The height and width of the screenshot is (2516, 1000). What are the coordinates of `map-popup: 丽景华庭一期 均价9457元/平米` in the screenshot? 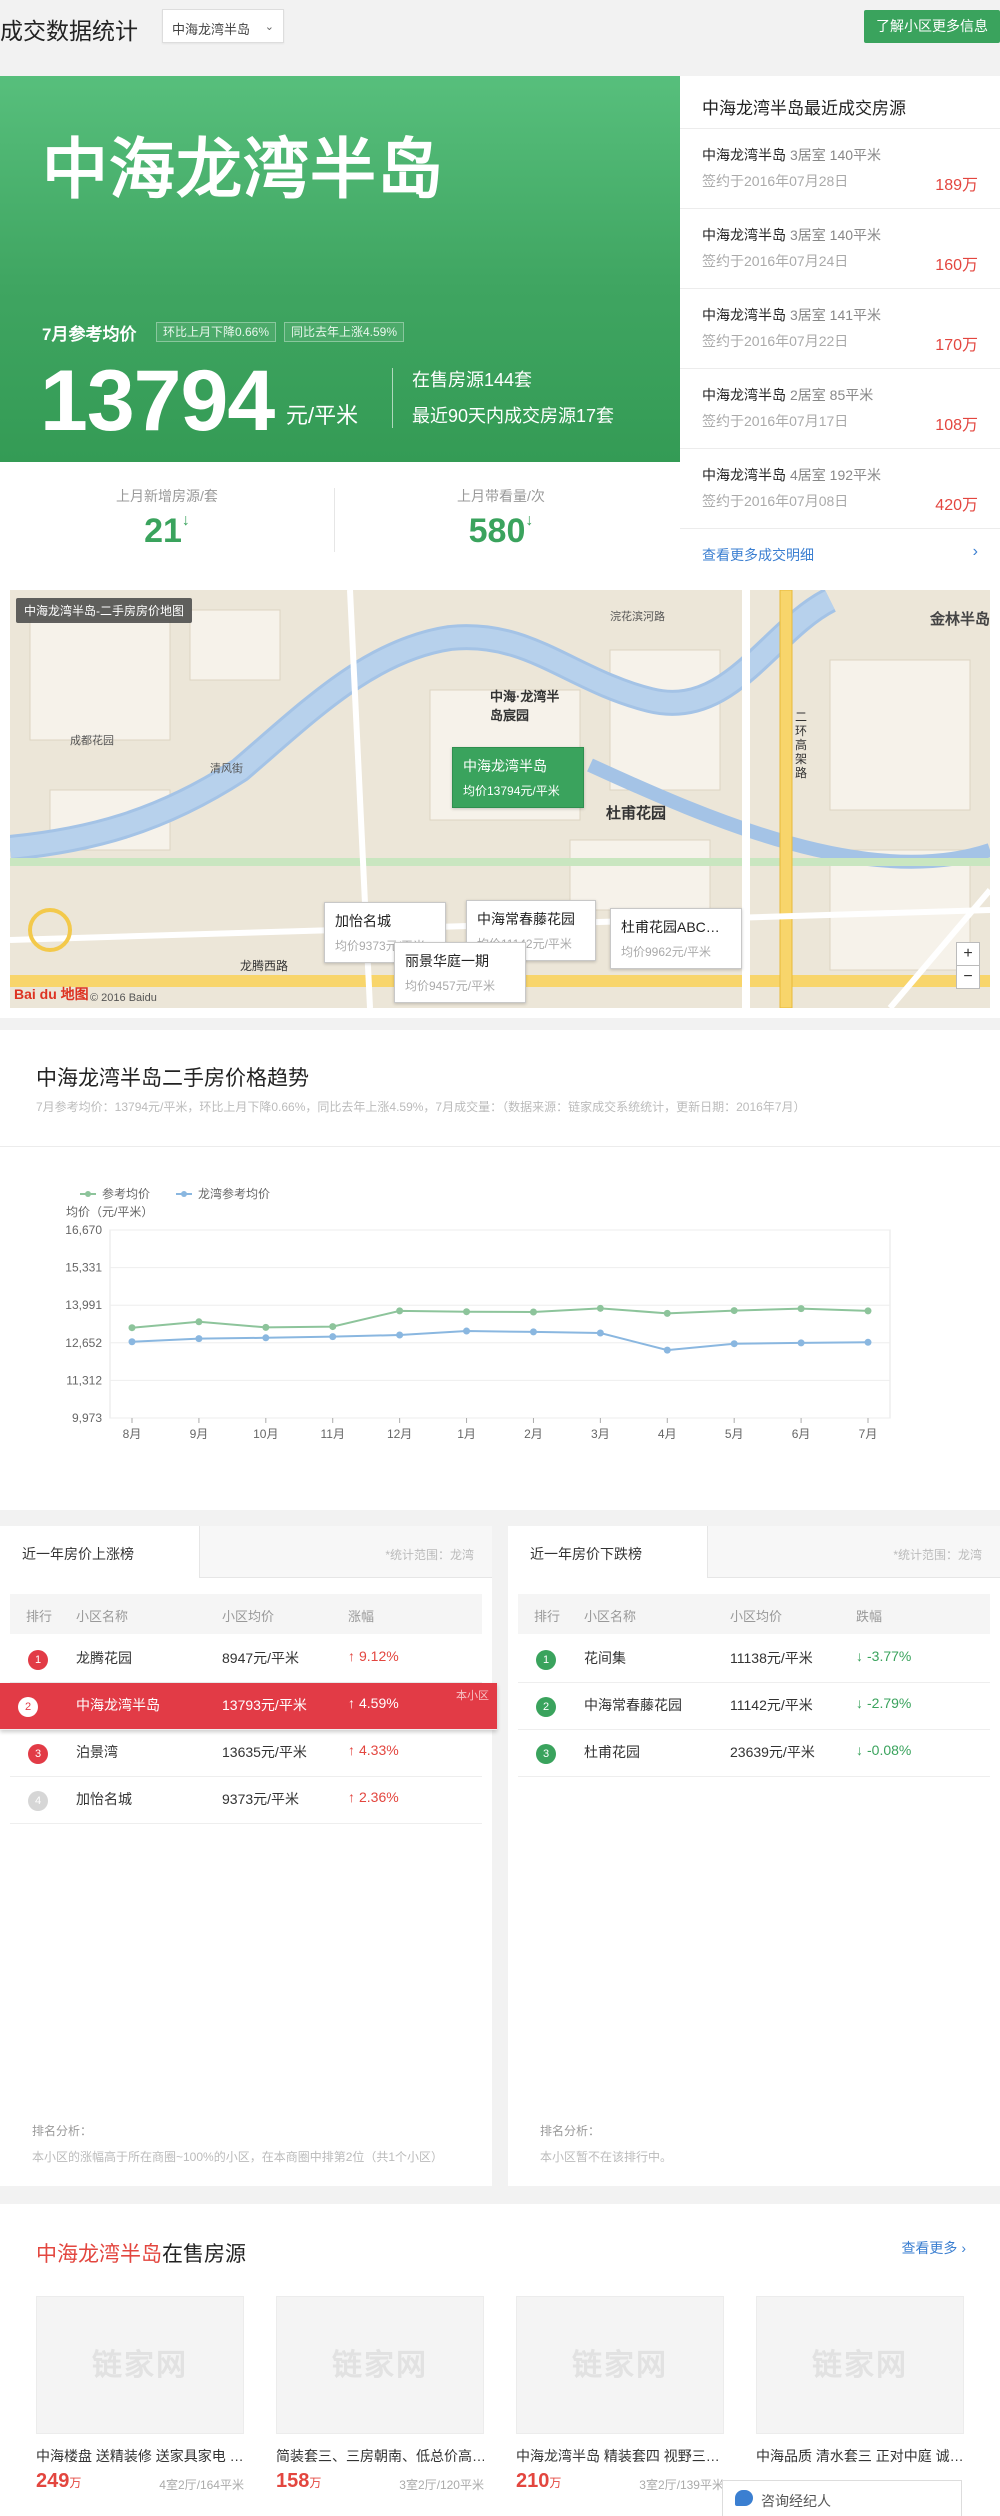 It's located at (460, 972).